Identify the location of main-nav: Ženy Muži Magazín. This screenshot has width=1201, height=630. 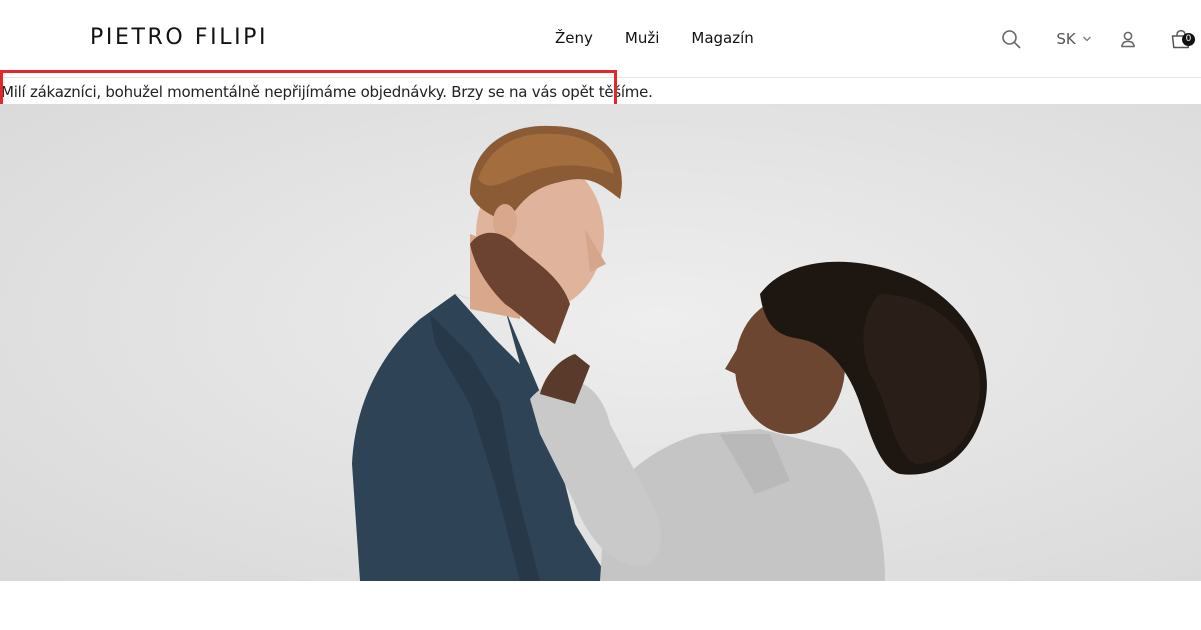
(654, 38).